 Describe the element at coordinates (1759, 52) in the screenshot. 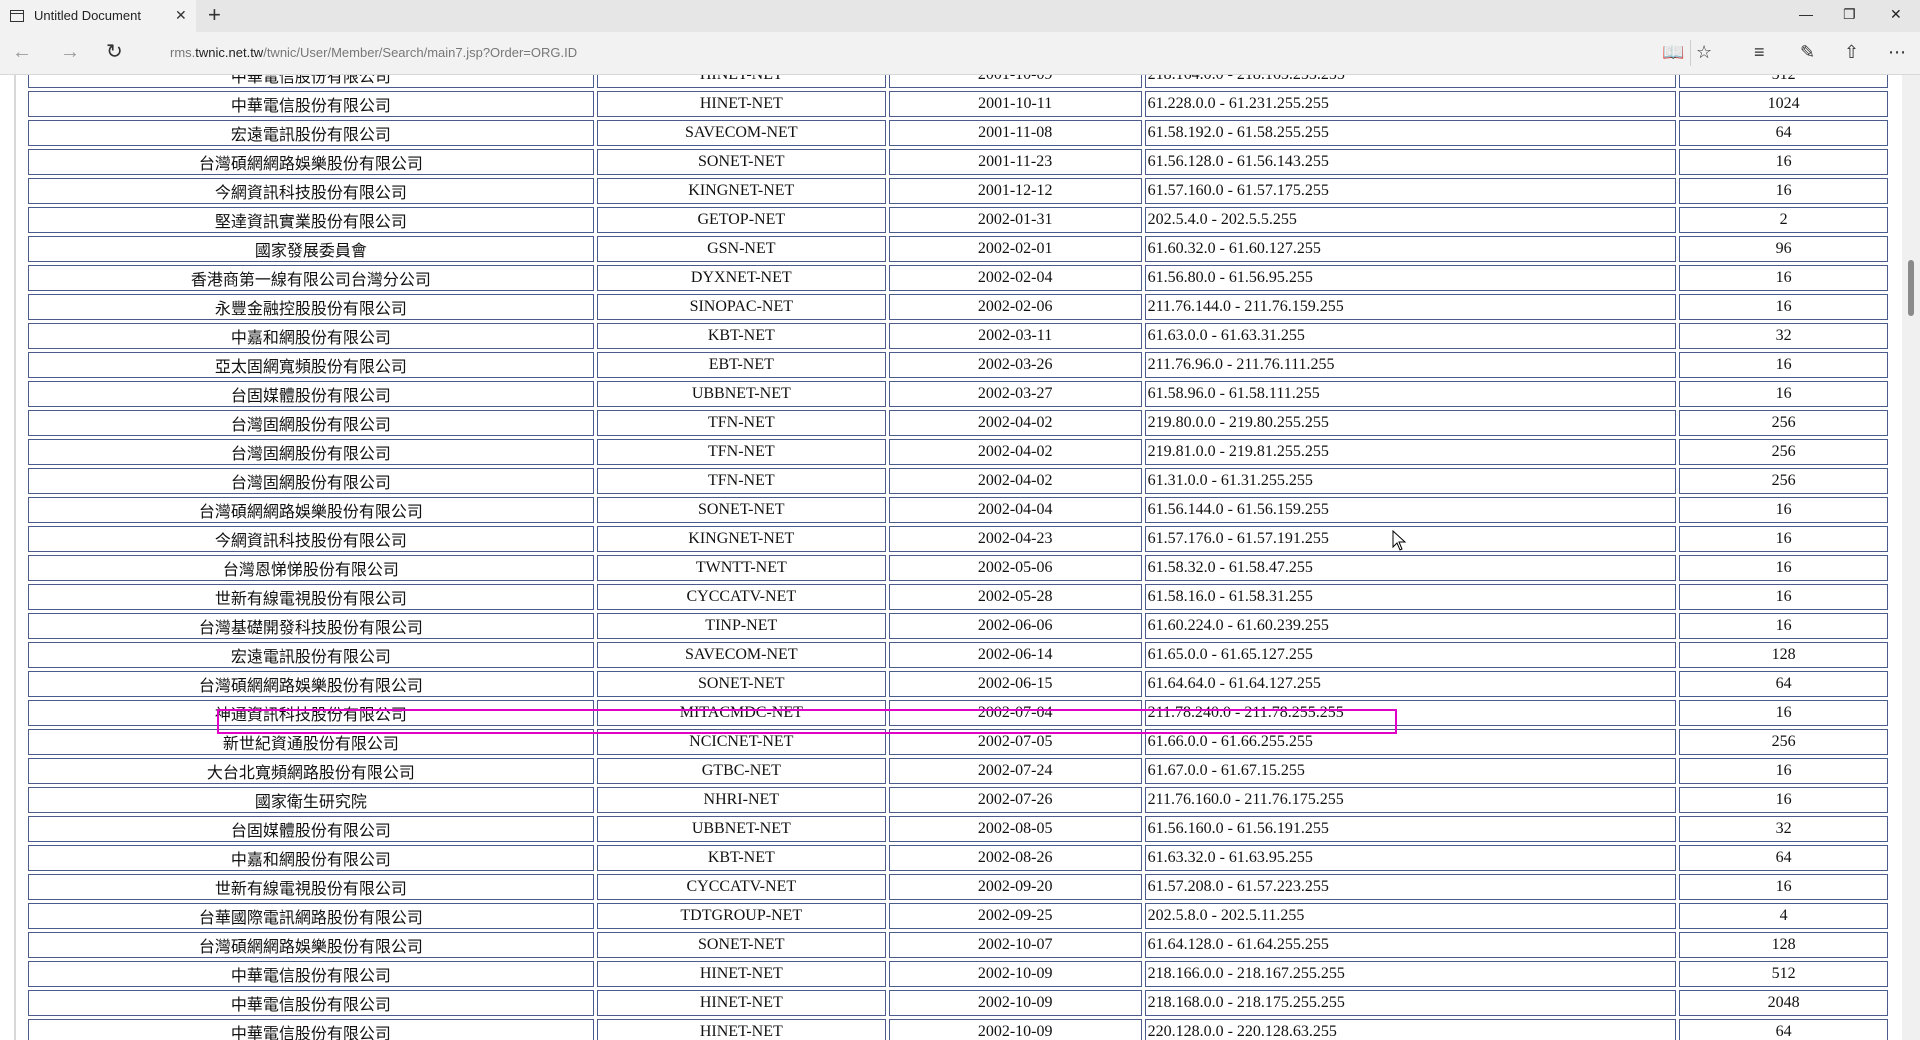

I see `hub-icon: ≡` at that location.